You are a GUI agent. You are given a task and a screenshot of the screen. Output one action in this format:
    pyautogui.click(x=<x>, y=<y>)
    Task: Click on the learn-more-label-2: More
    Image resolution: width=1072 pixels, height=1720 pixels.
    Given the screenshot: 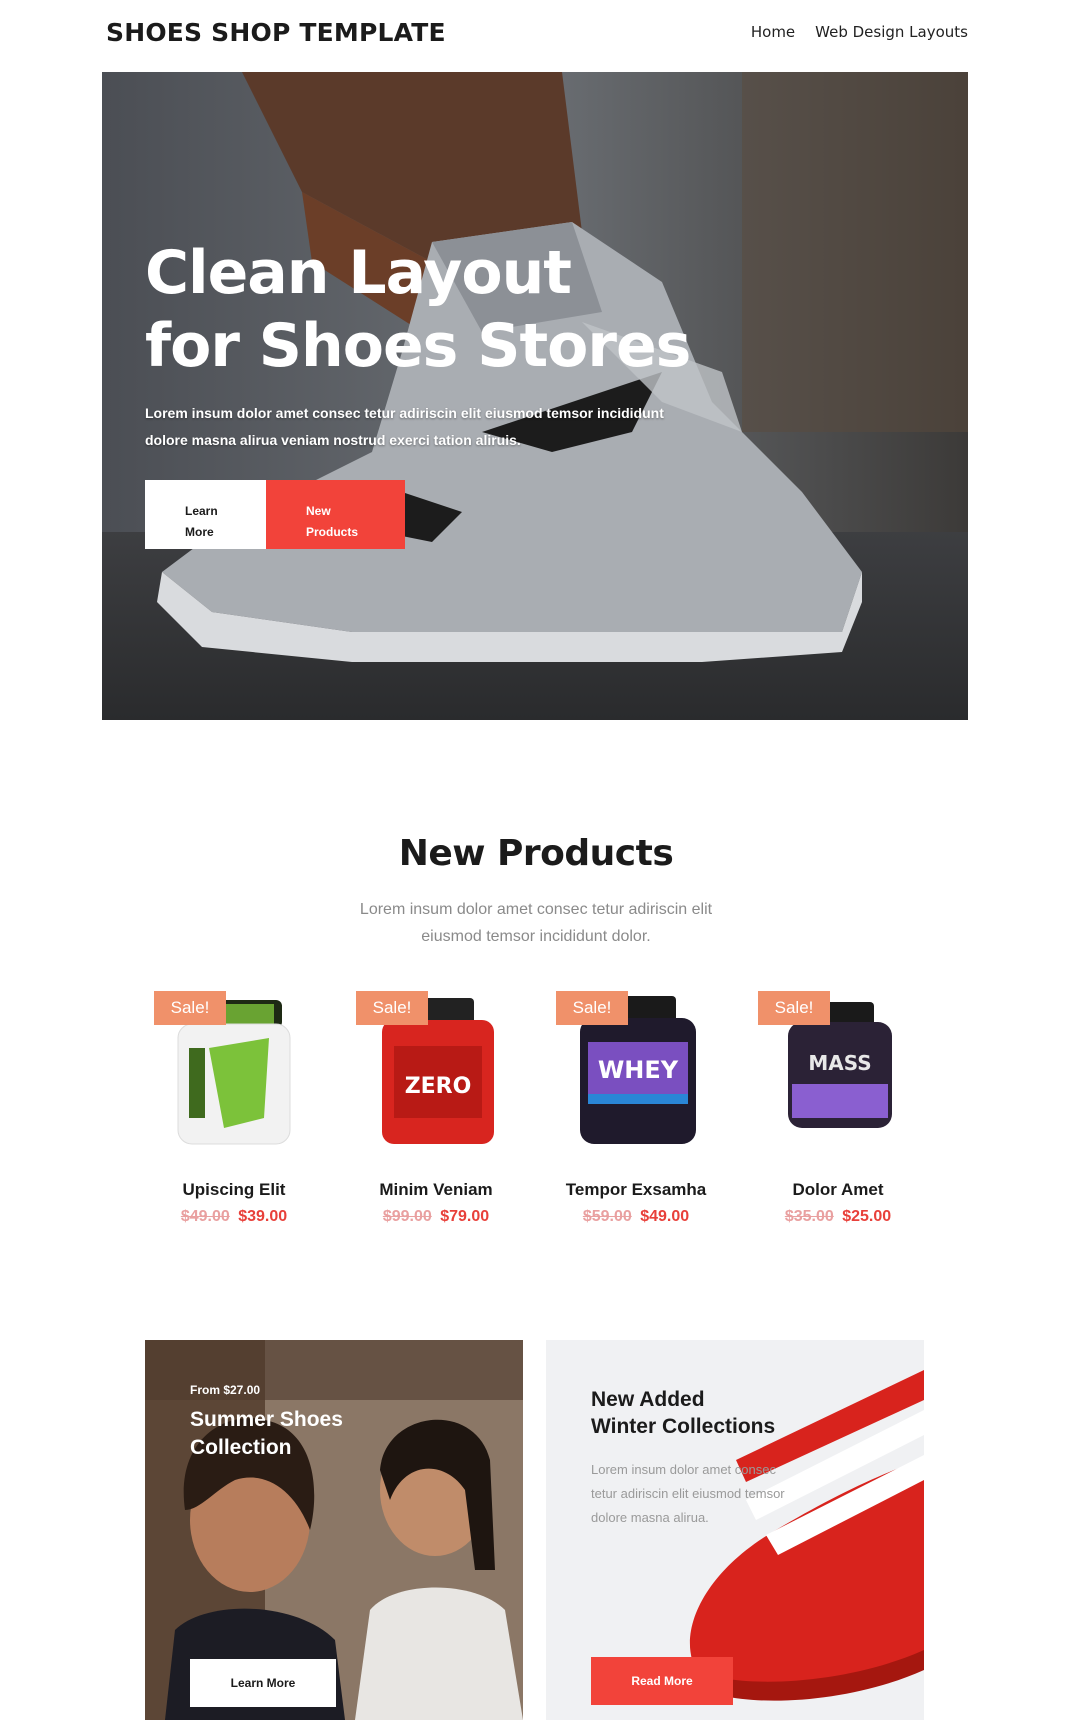 What is the action you would take?
    pyautogui.click(x=199, y=531)
    